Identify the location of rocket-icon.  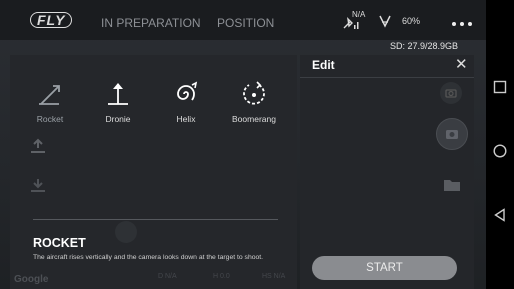
(50, 94).